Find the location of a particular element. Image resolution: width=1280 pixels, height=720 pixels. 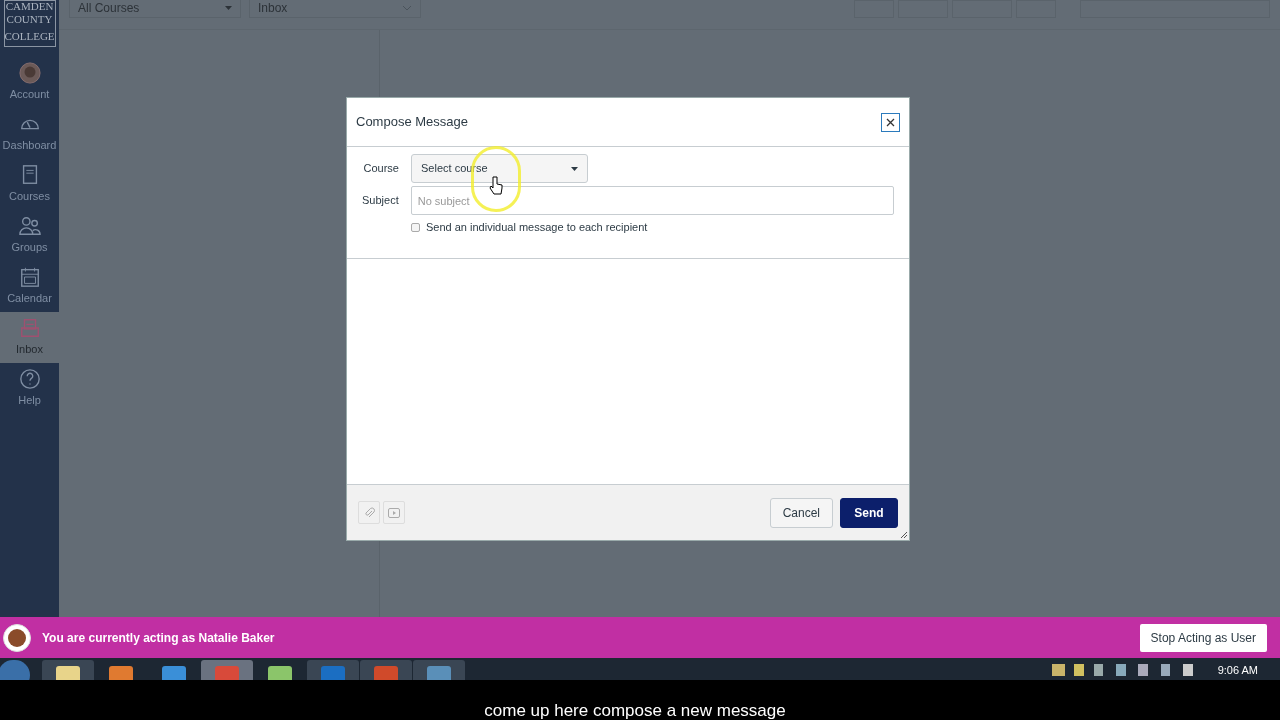

close-button is located at coordinates (890, 122).